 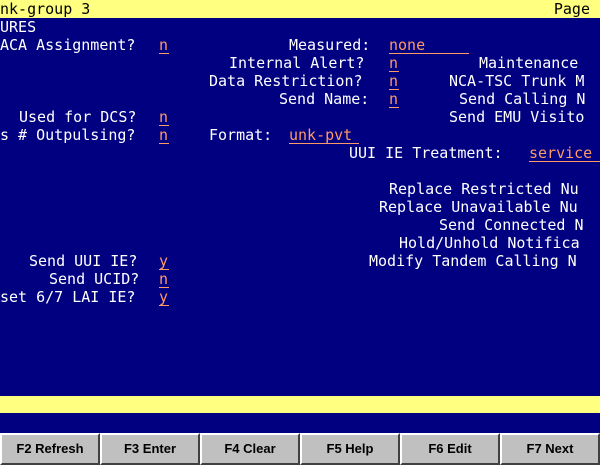 What do you see at coordinates (68, 135) in the screenshot?
I see `outpulsing-label: s # Outpulsing?` at bounding box center [68, 135].